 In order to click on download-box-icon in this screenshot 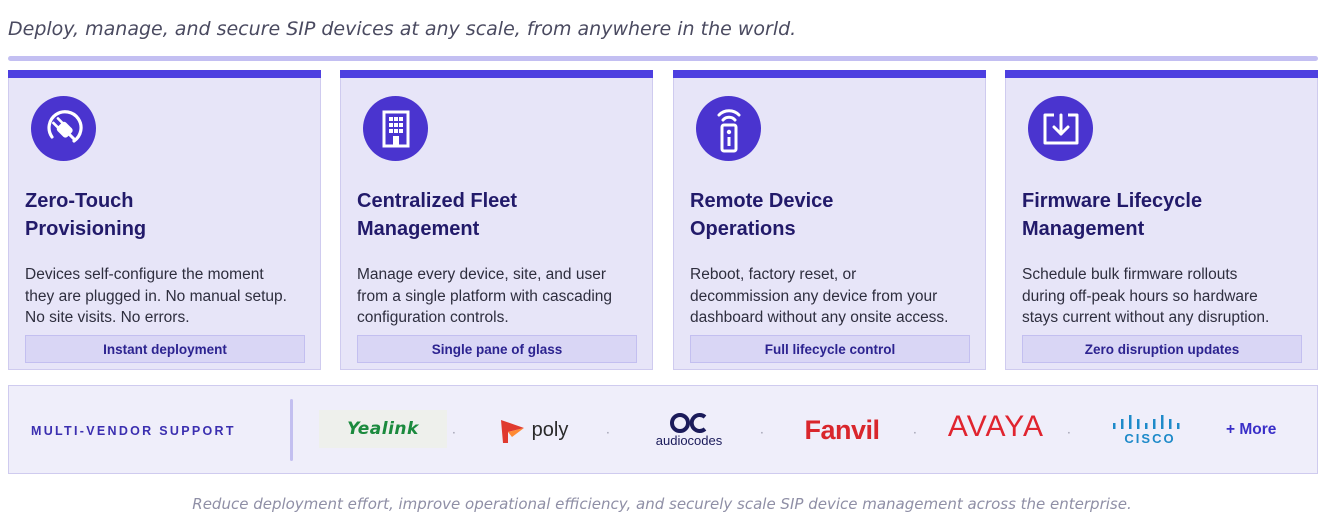, I will do `click(1060, 128)`.